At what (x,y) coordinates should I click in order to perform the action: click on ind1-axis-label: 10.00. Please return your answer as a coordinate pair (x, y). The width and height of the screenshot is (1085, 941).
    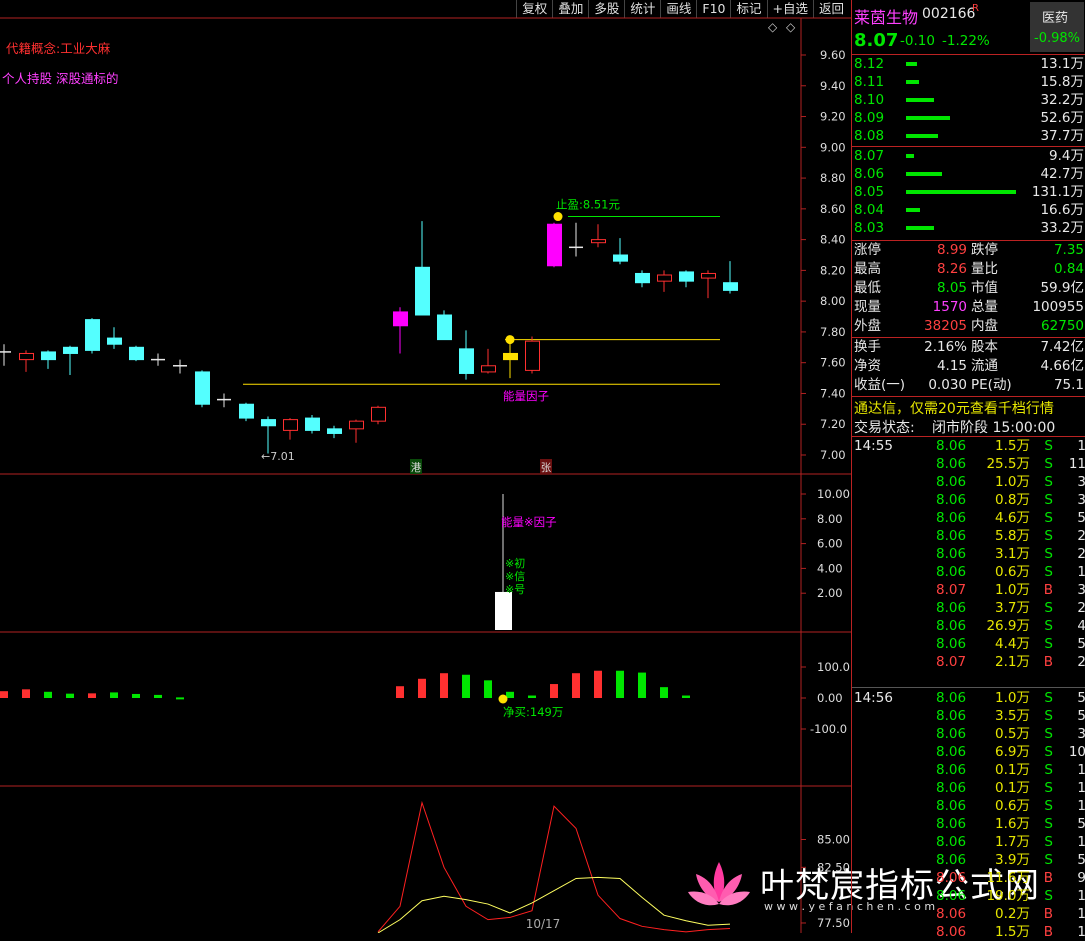
    Looking at the image, I should click on (833, 494).